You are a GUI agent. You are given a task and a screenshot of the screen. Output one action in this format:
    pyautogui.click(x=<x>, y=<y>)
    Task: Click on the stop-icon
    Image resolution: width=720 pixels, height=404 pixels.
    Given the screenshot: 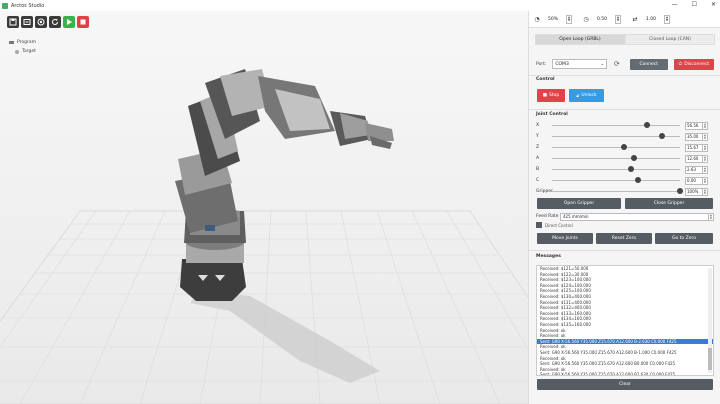 What is the action you would take?
    pyautogui.click(x=83, y=22)
    